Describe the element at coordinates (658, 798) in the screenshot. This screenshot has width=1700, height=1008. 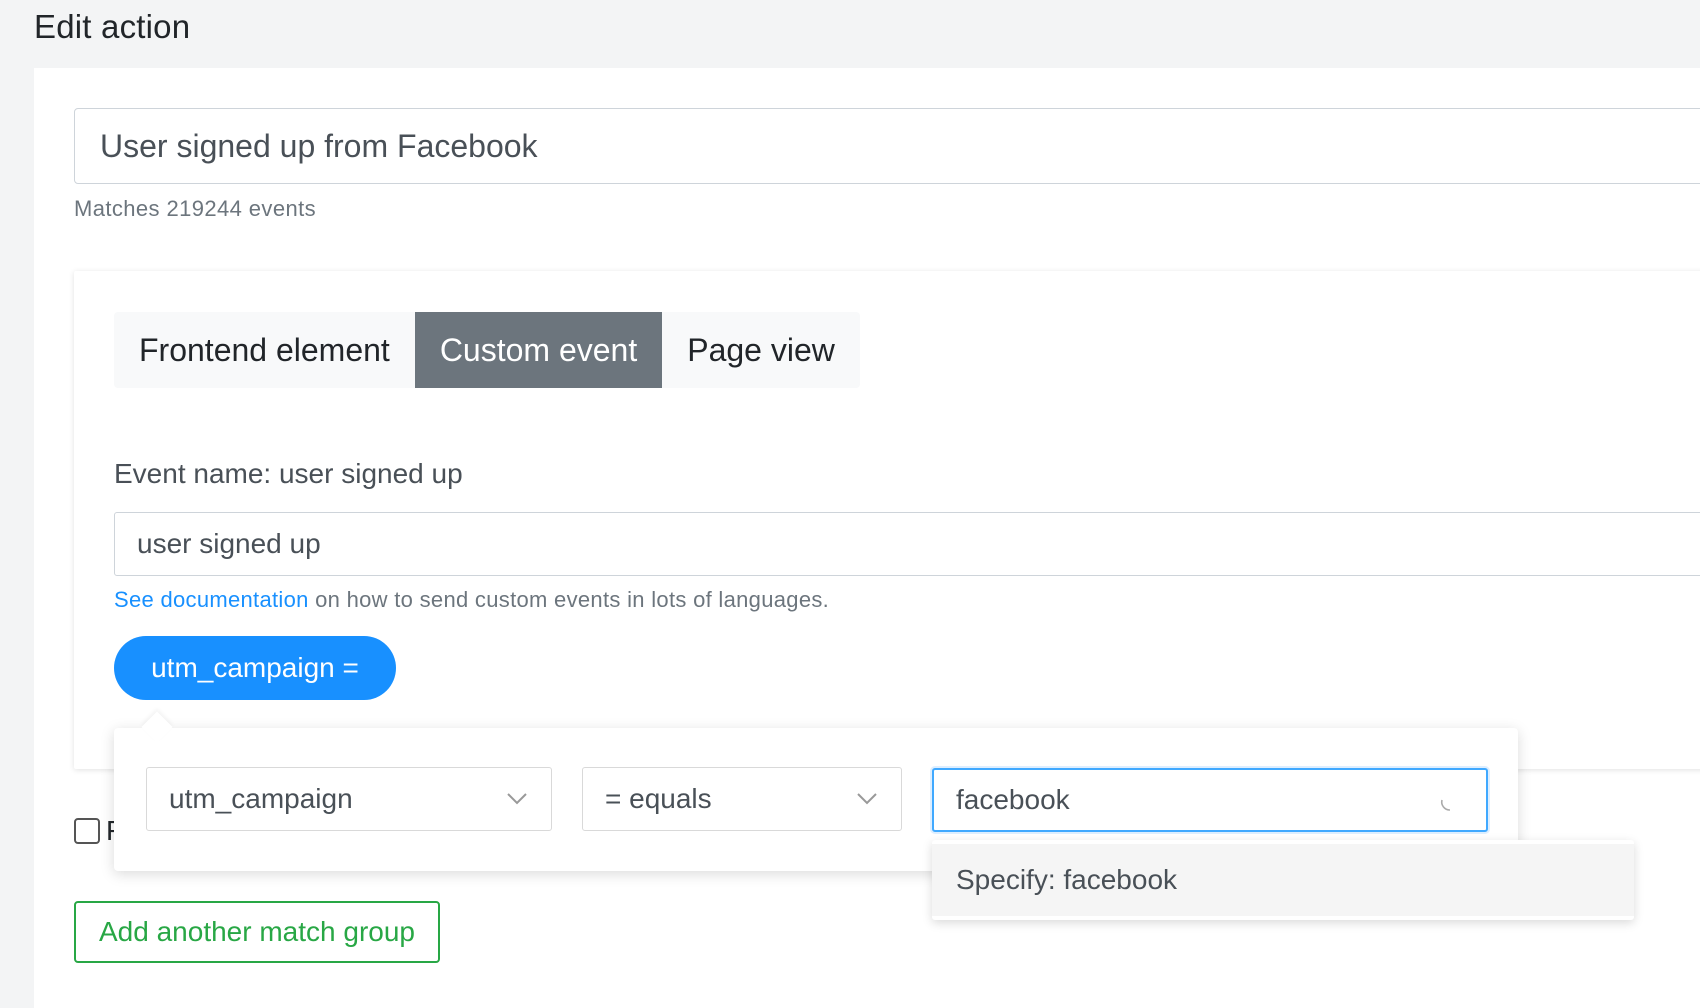
I see `operator-value: = equals` at that location.